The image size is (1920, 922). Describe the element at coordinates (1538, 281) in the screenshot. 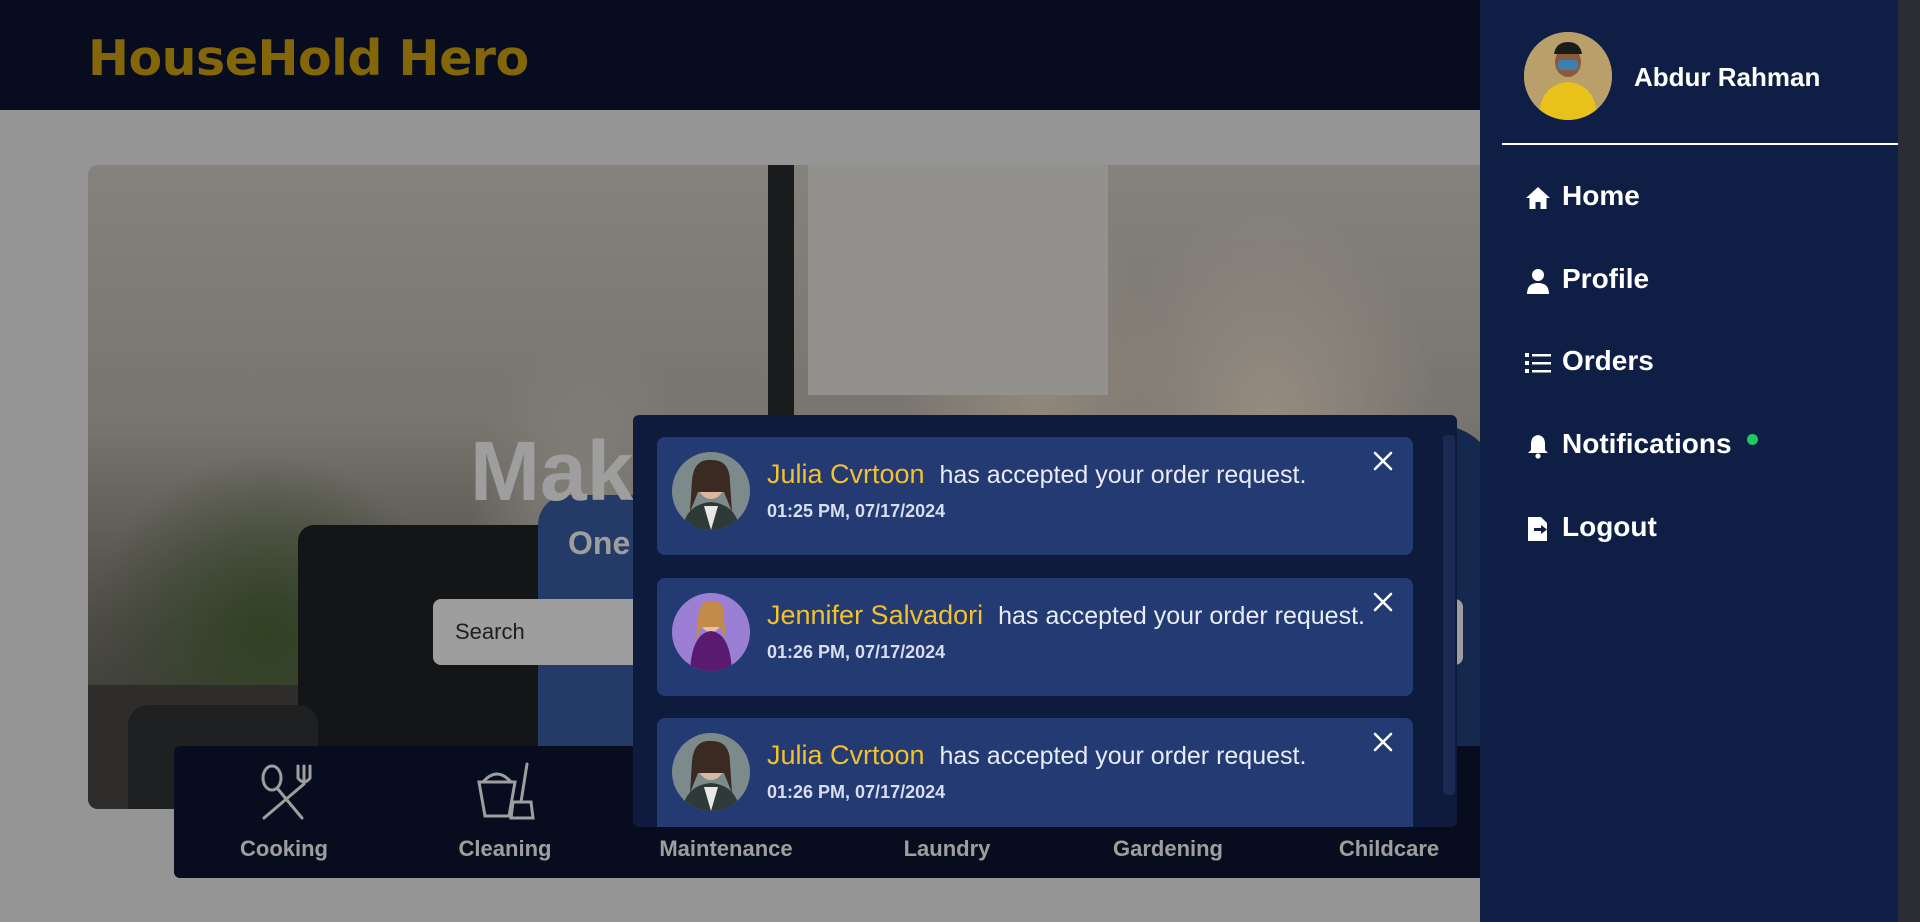

I see `user-icon` at that location.